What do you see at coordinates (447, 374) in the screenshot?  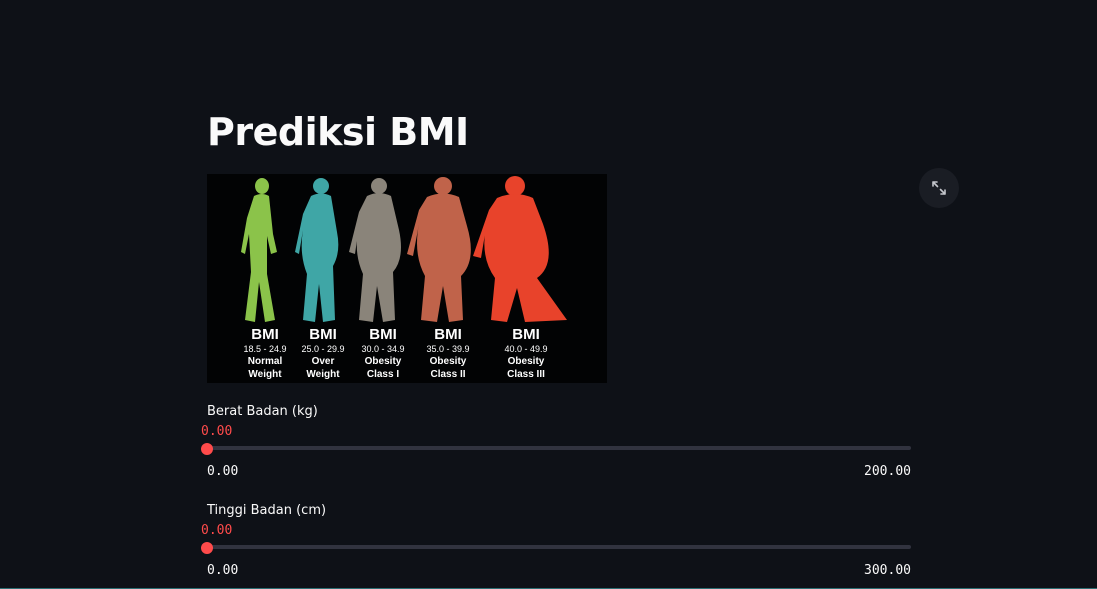 I see `bmi-label-line2: Class II` at bounding box center [447, 374].